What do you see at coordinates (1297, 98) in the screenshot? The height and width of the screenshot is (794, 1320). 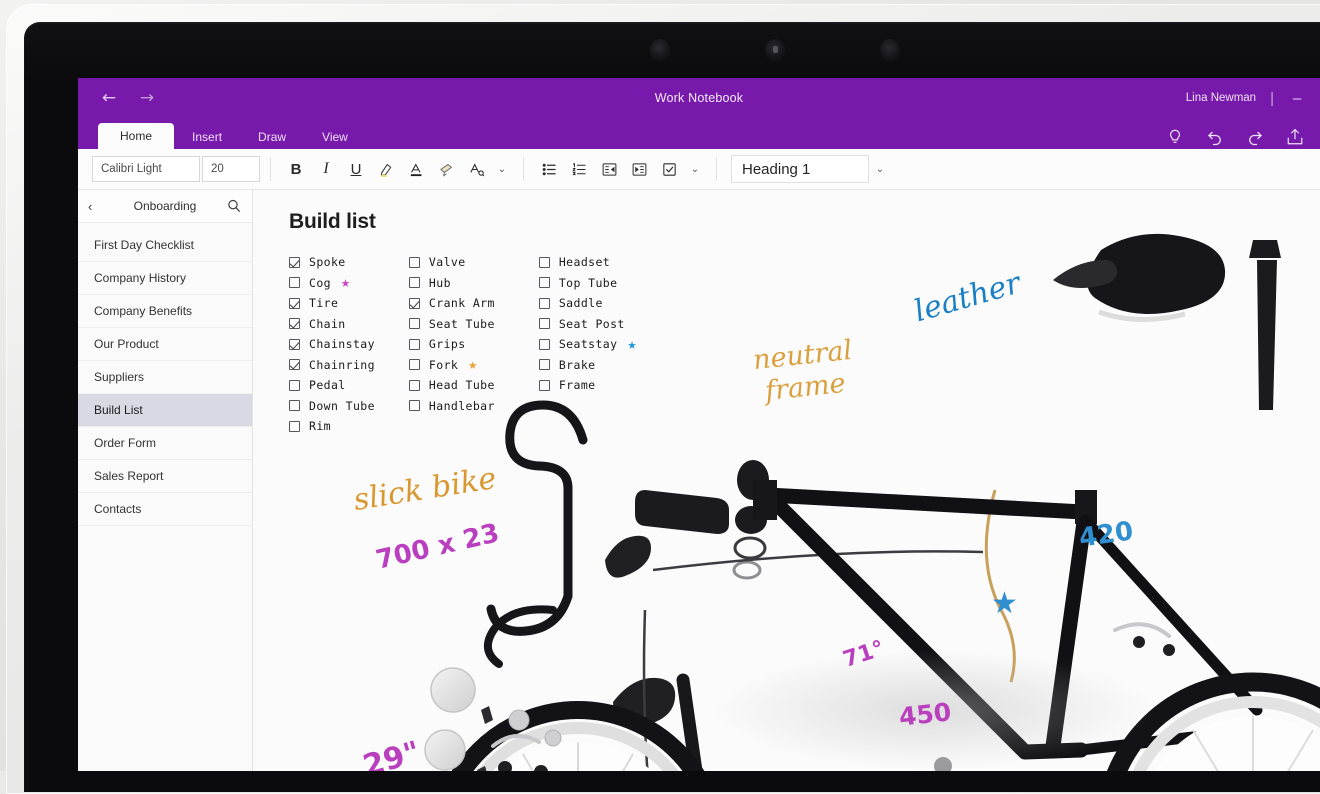 I see `minimize-button: –` at bounding box center [1297, 98].